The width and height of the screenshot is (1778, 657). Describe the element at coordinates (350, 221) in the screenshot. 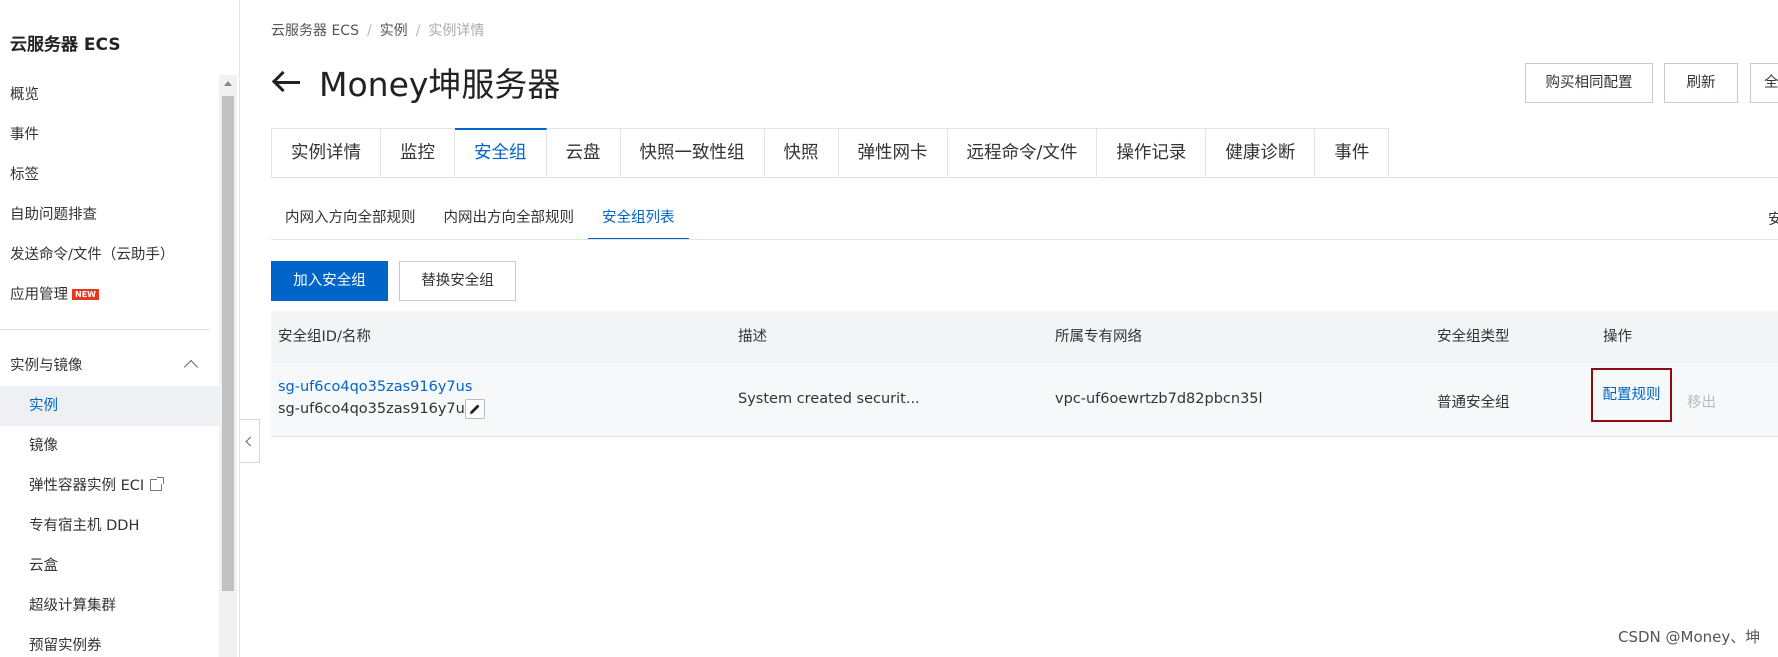

I see `subtab-inbound-rules: 内网入方向全部规则` at that location.